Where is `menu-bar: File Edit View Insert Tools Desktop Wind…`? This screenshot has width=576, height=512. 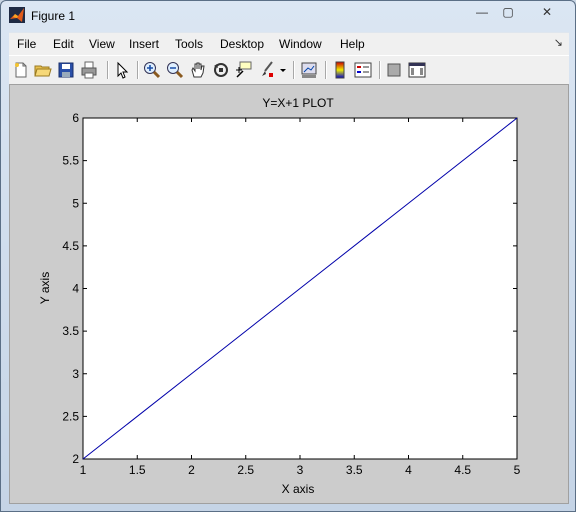 menu-bar: File Edit View Insert Tools Desktop Wind… is located at coordinates (289, 43).